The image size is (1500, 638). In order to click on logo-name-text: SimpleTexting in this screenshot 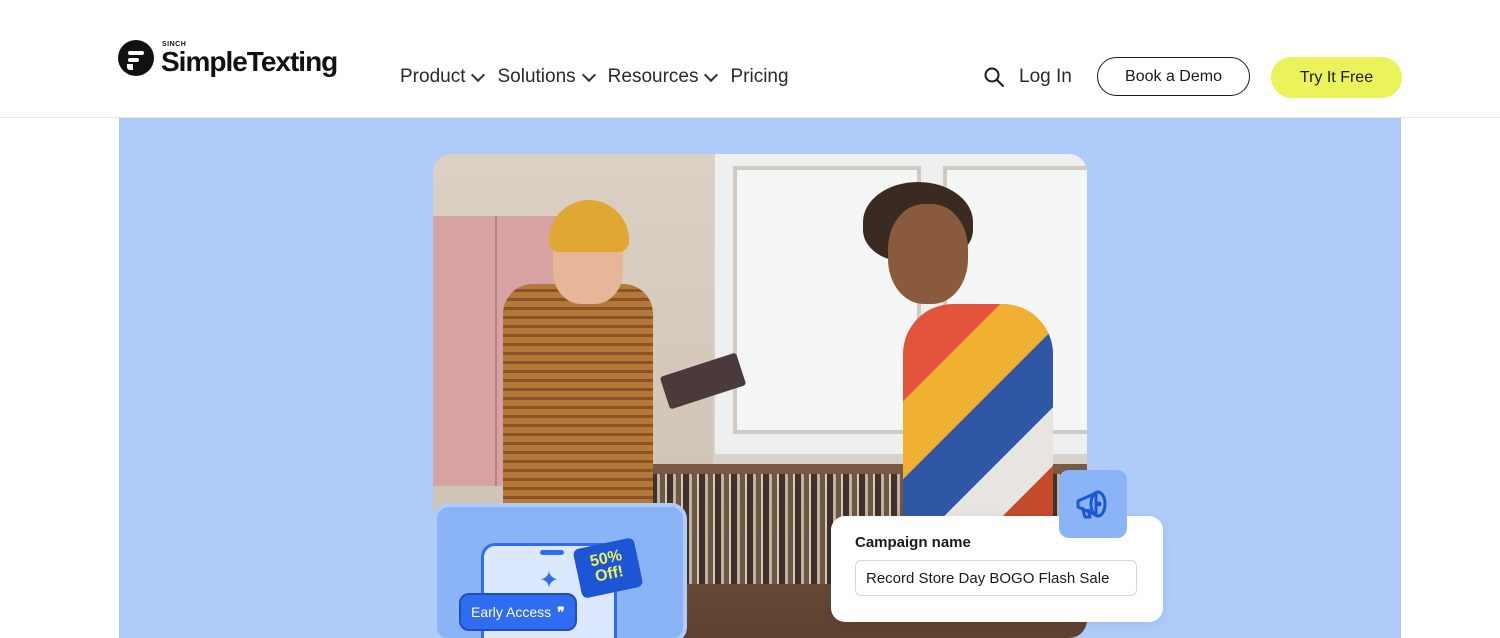, I will do `click(249, 61)`.